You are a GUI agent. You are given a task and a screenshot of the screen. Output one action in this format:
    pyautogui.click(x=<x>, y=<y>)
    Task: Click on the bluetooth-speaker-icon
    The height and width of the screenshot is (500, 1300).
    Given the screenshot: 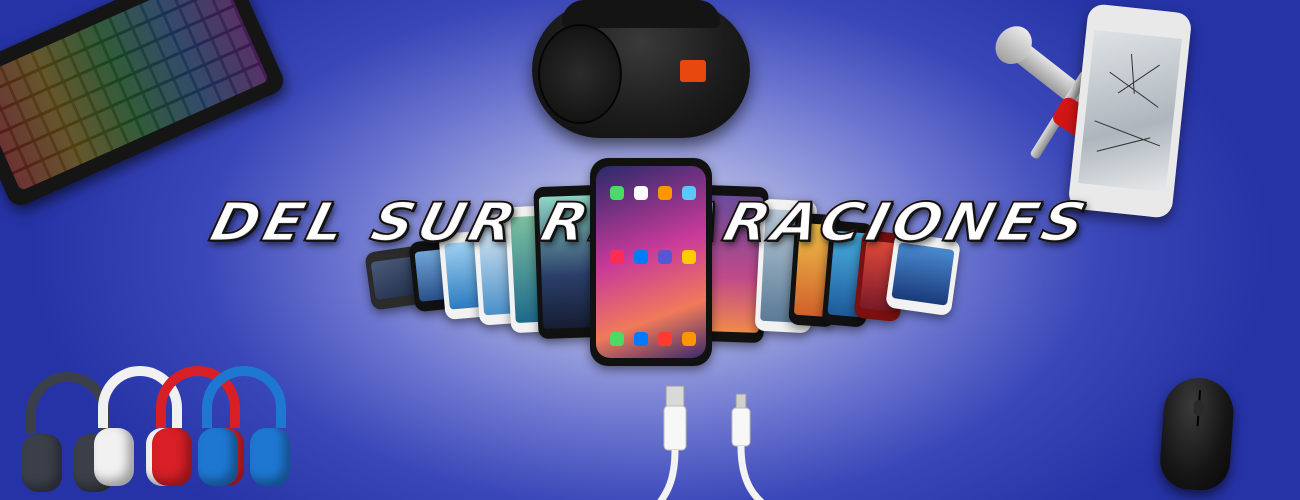 What is the action you would take?
    pyautogui.click(x=641, y=69)
    